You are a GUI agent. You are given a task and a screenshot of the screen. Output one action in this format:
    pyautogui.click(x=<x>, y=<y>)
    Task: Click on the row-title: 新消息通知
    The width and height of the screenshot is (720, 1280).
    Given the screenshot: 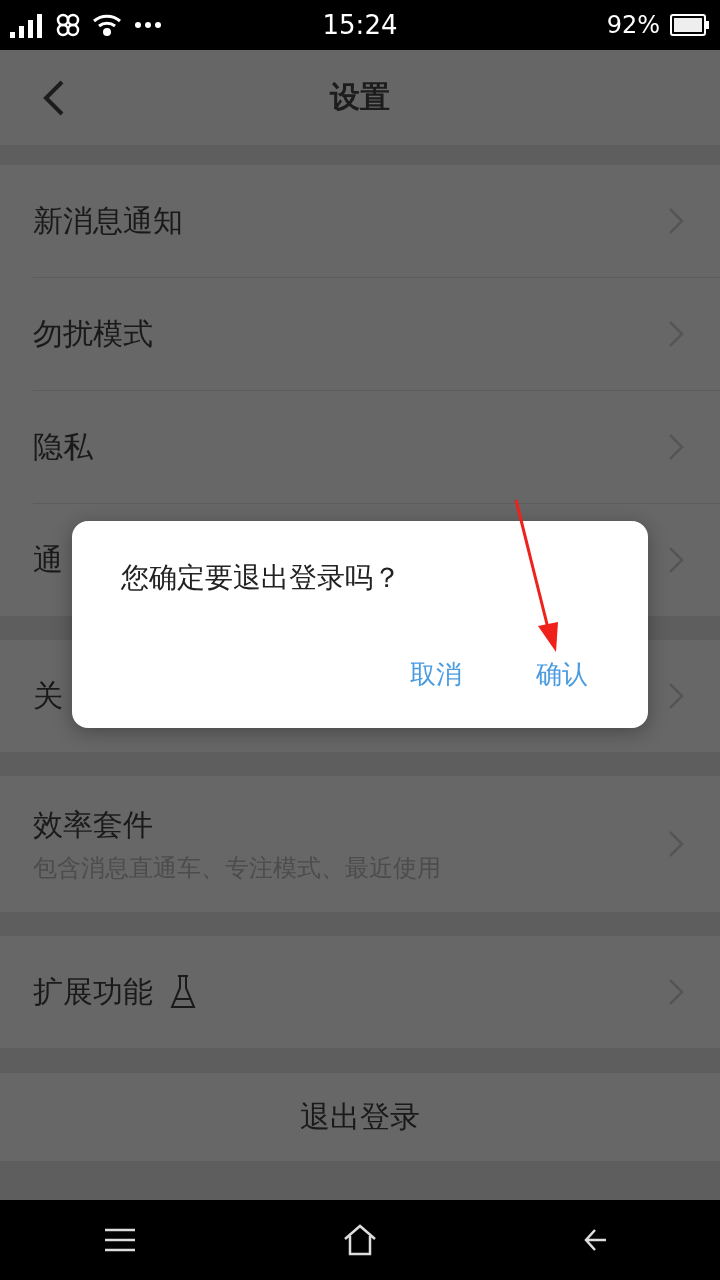 What is the action you would take?
    pyautogui.click(x=108, y=220)
    